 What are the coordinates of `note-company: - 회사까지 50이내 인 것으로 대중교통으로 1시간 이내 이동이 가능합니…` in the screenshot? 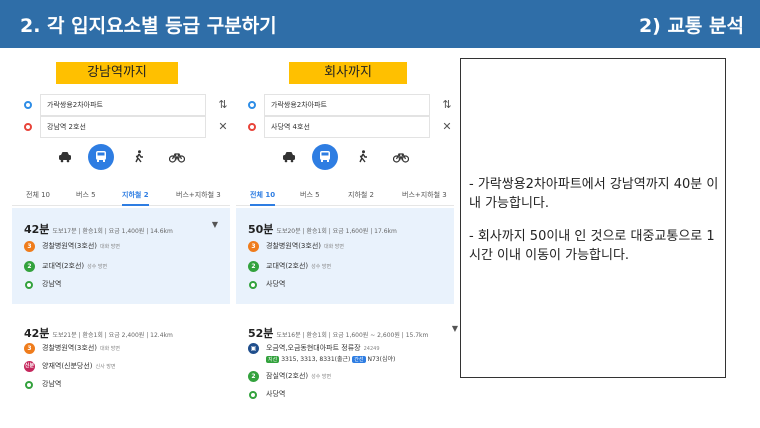 It's located at (592, 246).